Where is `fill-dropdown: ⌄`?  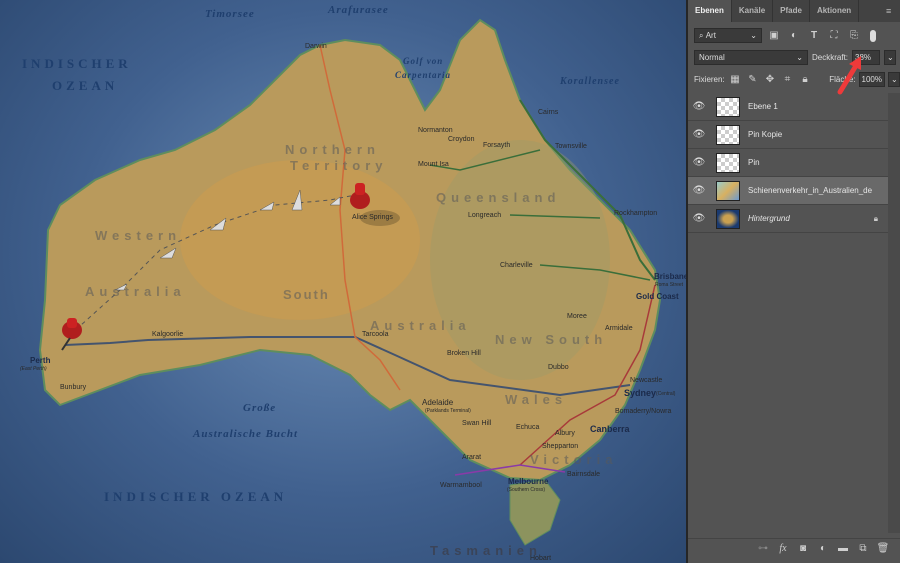
fill-dropdown: ⌄ is located at coordinates (893, 79).